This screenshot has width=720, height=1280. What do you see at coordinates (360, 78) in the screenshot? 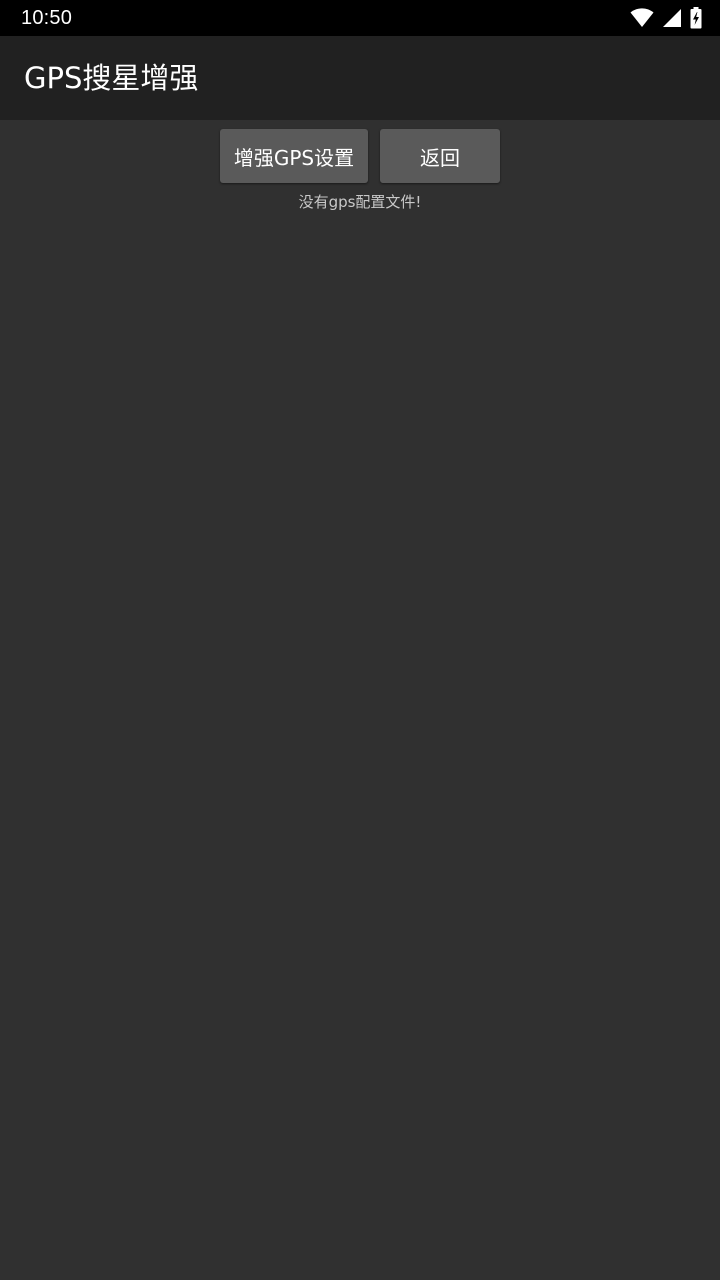
I see `app-bar: GPS搜星增强` at bounding box center [360, 78].